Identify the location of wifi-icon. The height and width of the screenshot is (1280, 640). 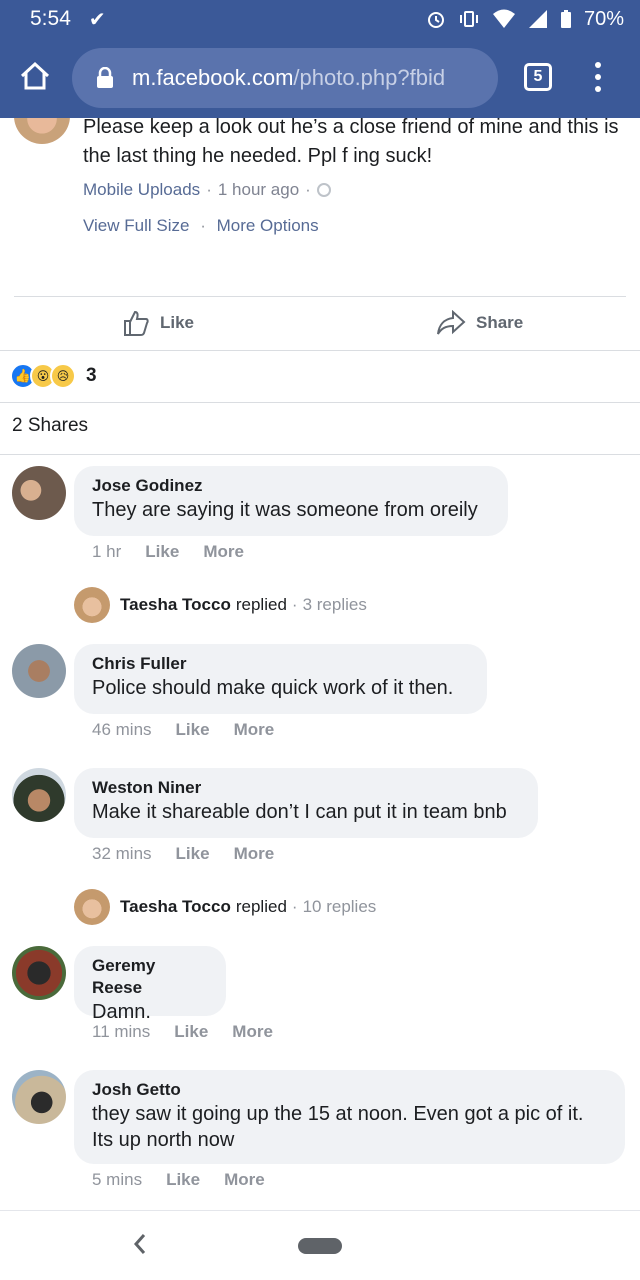
(503, 18).